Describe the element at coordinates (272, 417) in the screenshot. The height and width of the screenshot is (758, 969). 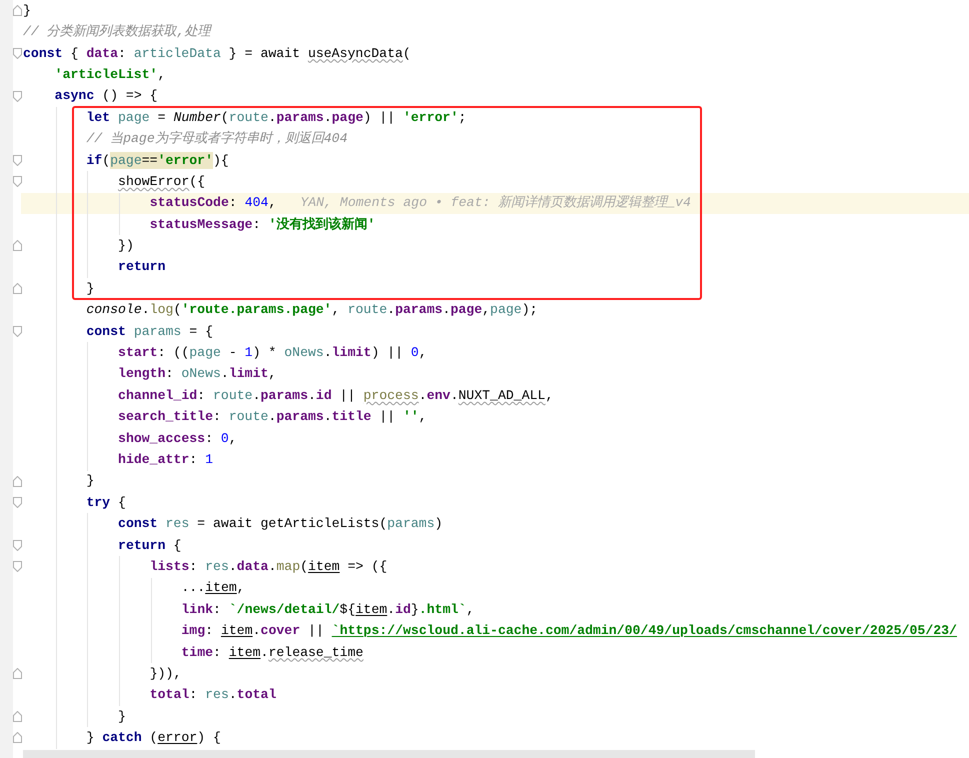
I see `code-line: search_title: route.params.title || '',` at that location.